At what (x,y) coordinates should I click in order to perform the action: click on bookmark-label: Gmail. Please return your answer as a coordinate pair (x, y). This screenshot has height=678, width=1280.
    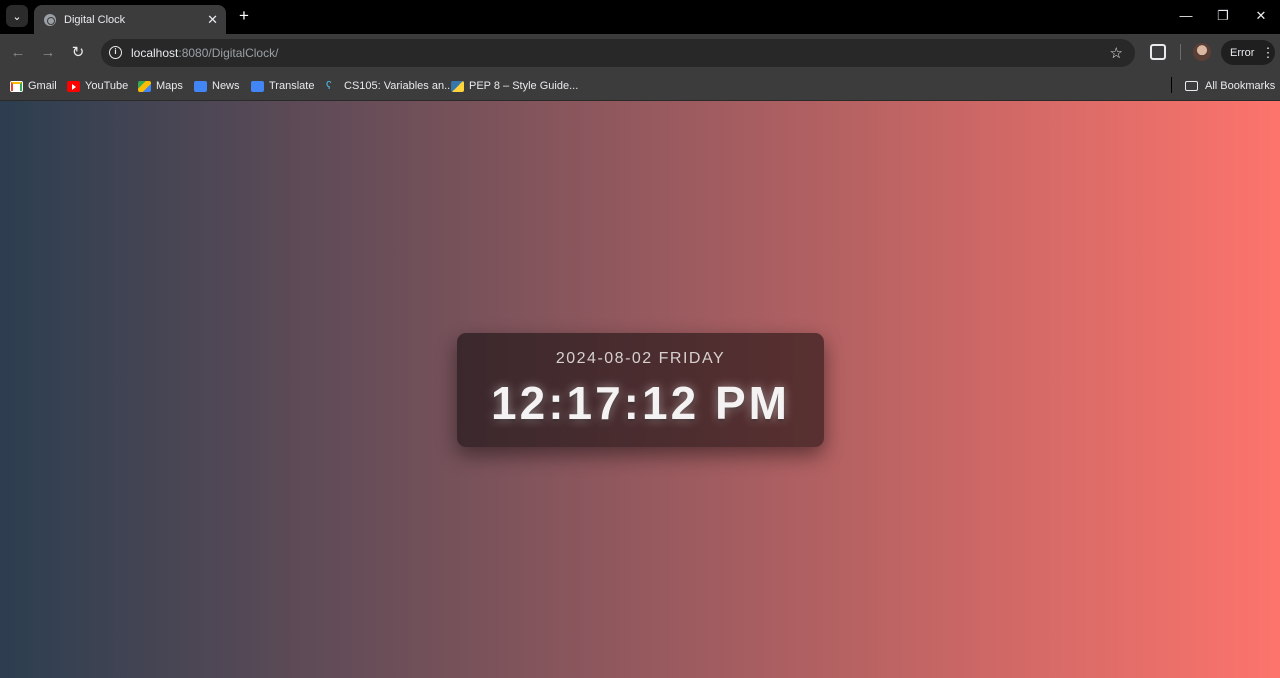
    Looking at the image, I should click on (42, 86).